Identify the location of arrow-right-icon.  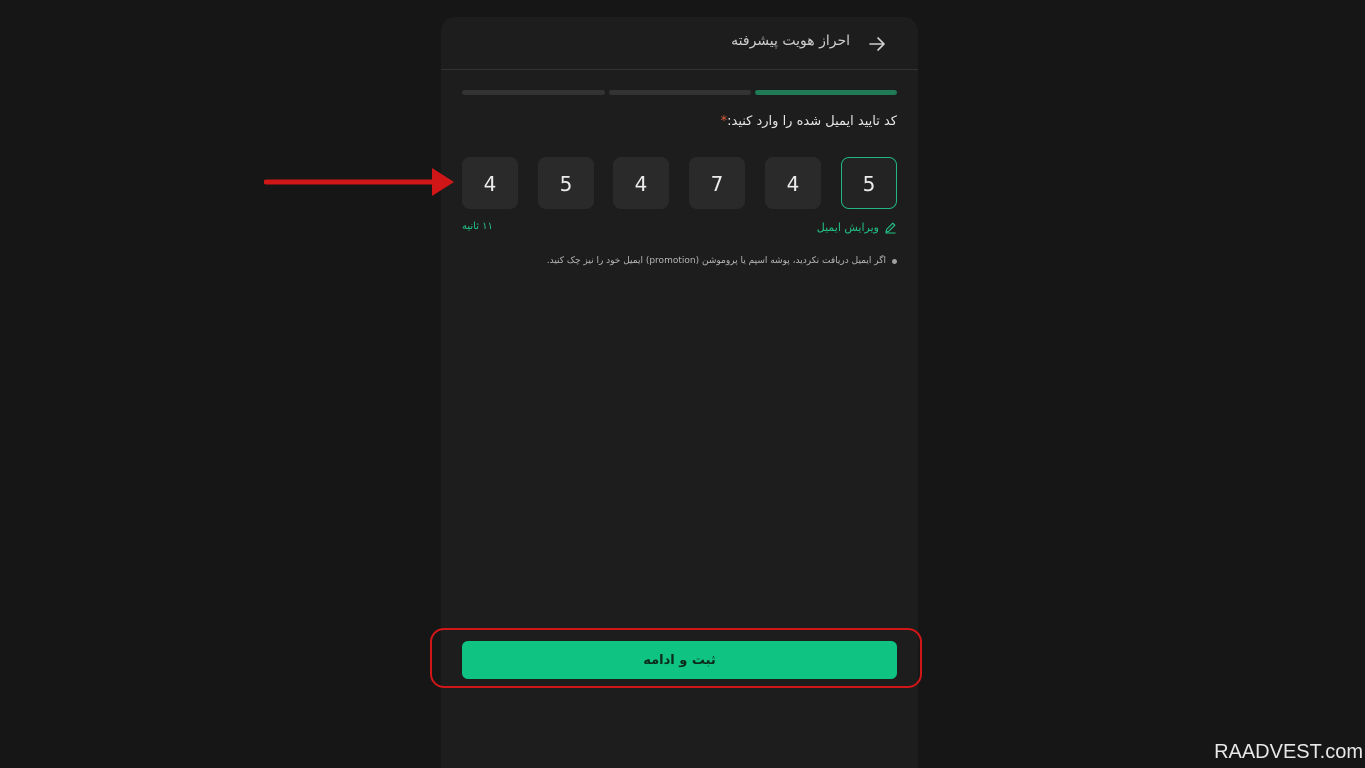
(877, 44).